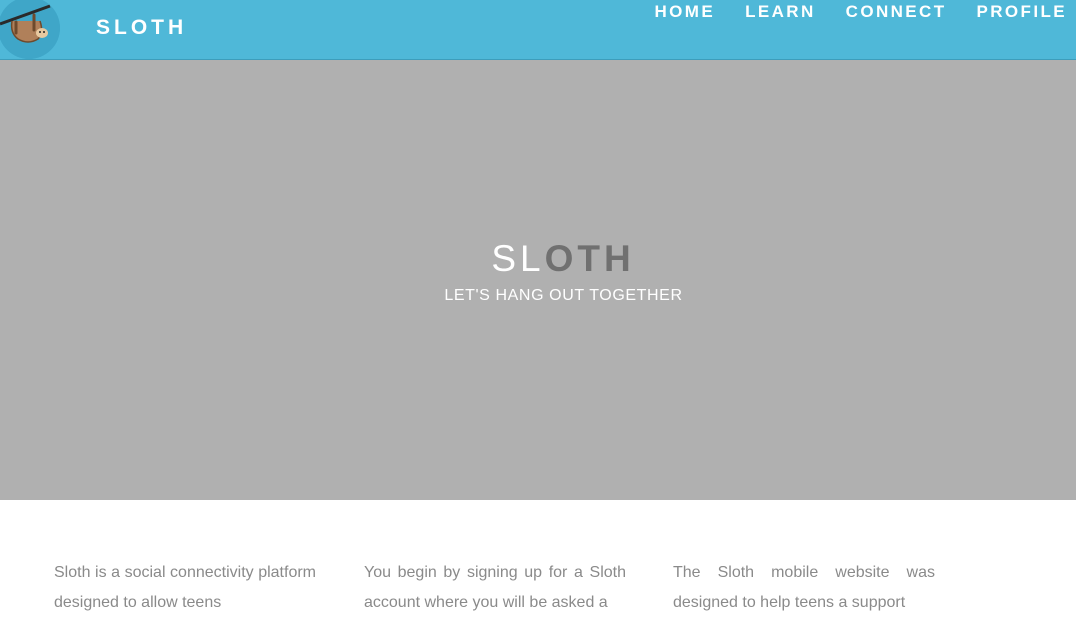  I want to click on brand-title: SLOTH, so click(141, 28).